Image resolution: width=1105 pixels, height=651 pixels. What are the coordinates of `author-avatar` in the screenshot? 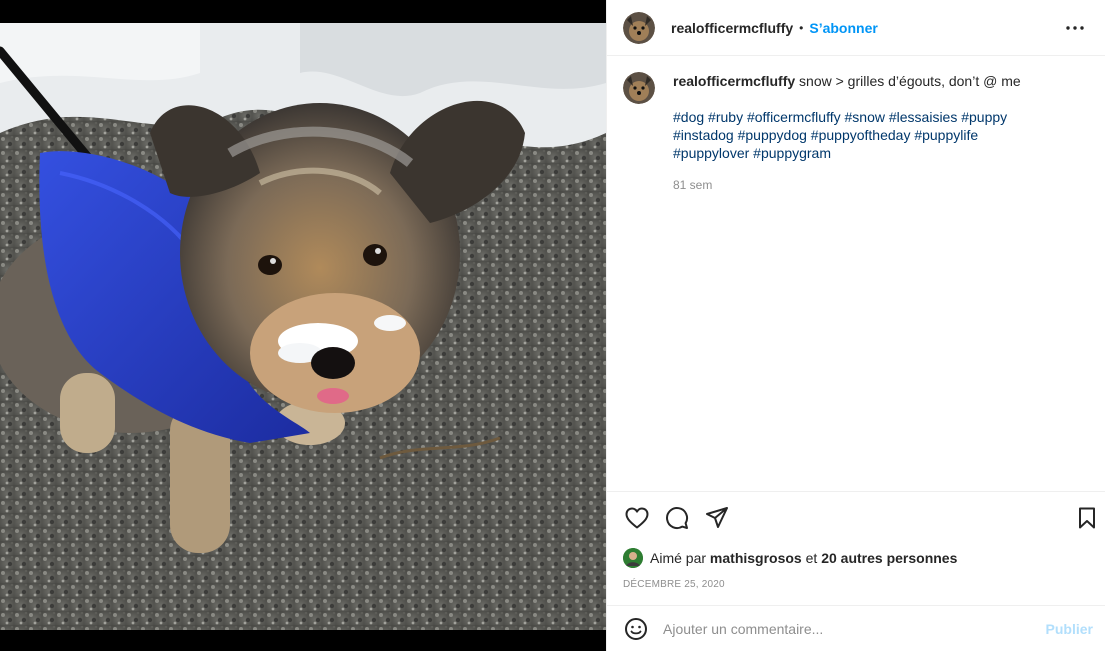 It's located at (639, 27).